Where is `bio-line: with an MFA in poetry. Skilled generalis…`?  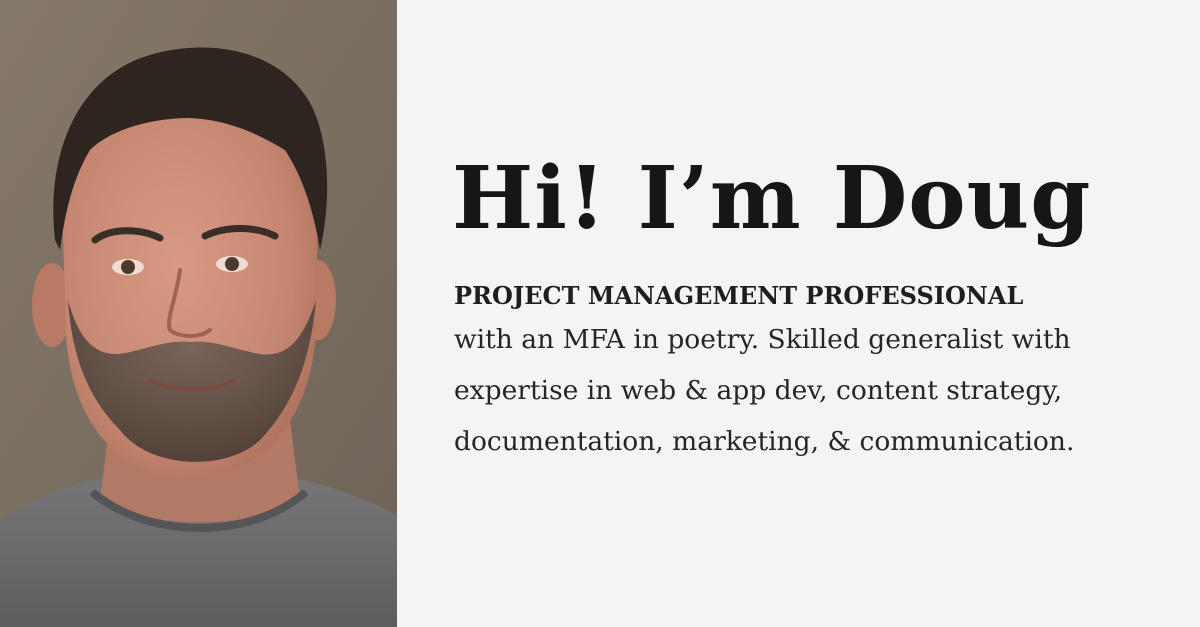
bio-line: with an MFA in poetry. Skilled generalis… is located at coordinates (762, 339).